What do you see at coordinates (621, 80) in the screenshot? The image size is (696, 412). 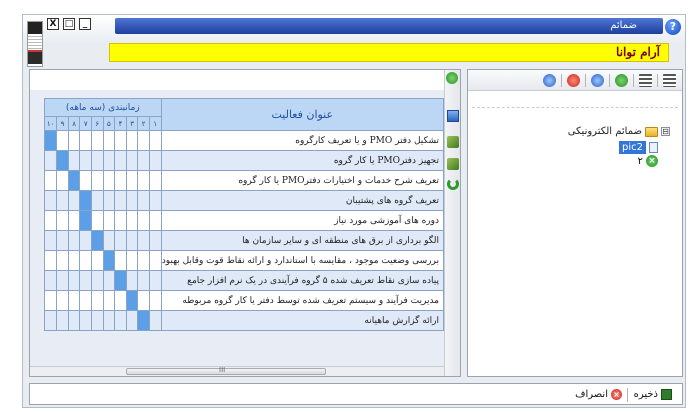 I see `add-icon` at bounding box center [621, 80].